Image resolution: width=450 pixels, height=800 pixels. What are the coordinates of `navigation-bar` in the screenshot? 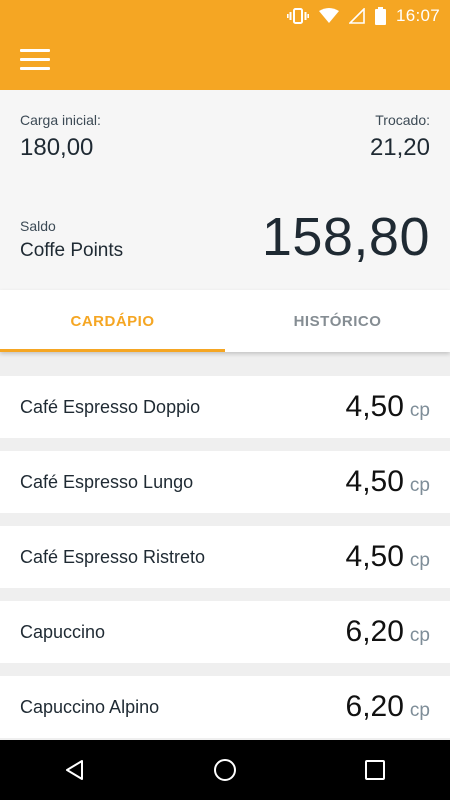 It's located at (225, 770).